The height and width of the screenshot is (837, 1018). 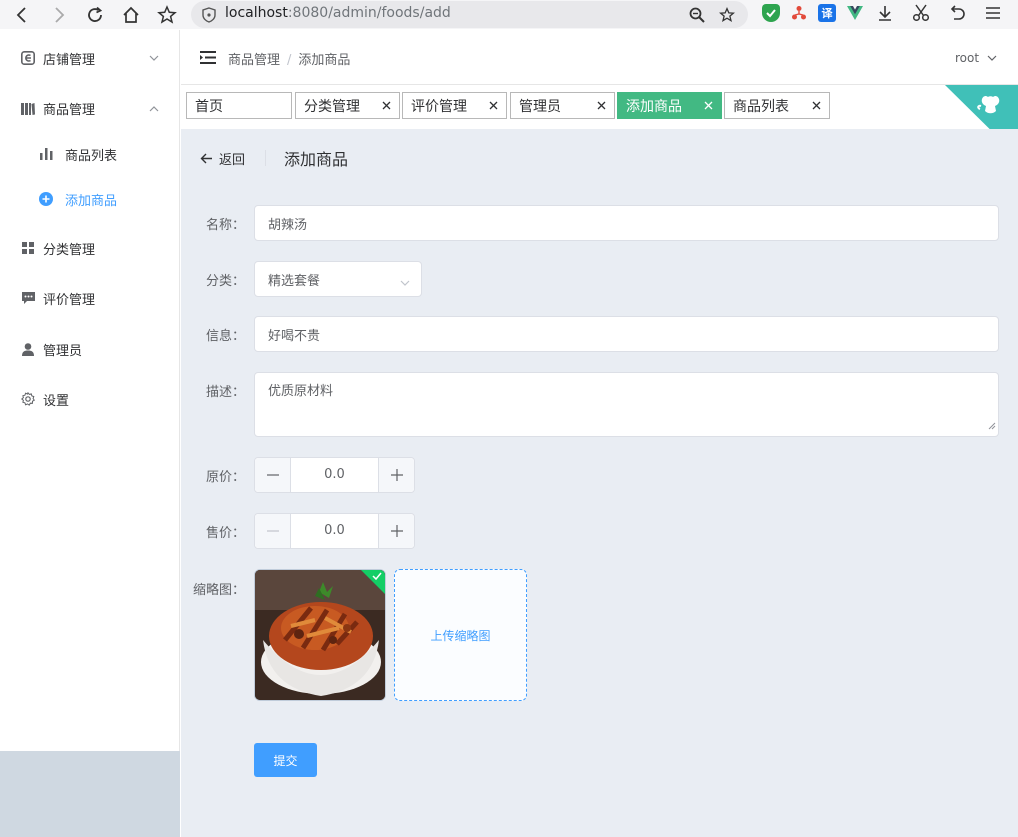 I want to click on scissors-icon, so click(x=921, y=13).